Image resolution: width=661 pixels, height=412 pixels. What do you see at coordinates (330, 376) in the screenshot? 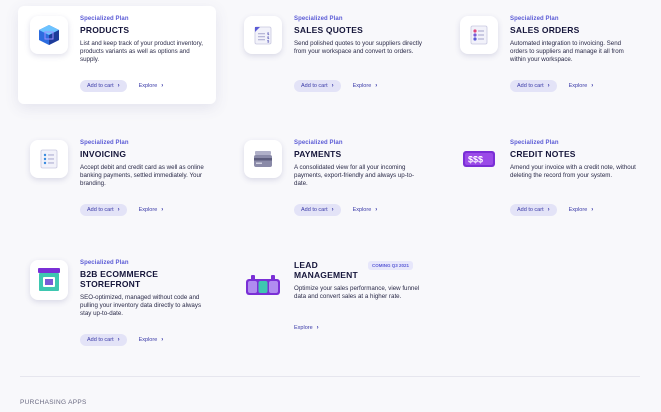
I see `section-divider` at bounding box center [330, 376].